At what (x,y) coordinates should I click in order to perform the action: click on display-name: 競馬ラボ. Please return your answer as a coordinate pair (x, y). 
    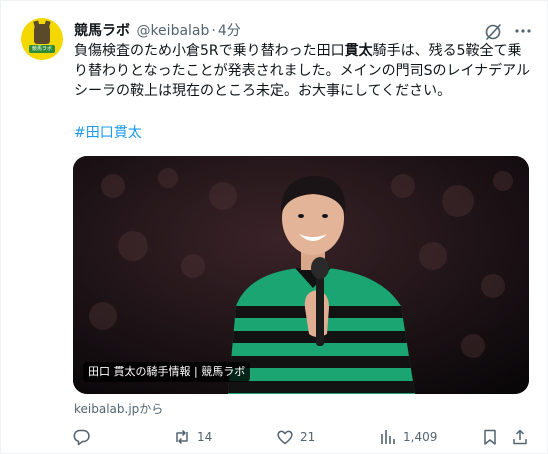
    Looking at the image, I should click on (102, 31).